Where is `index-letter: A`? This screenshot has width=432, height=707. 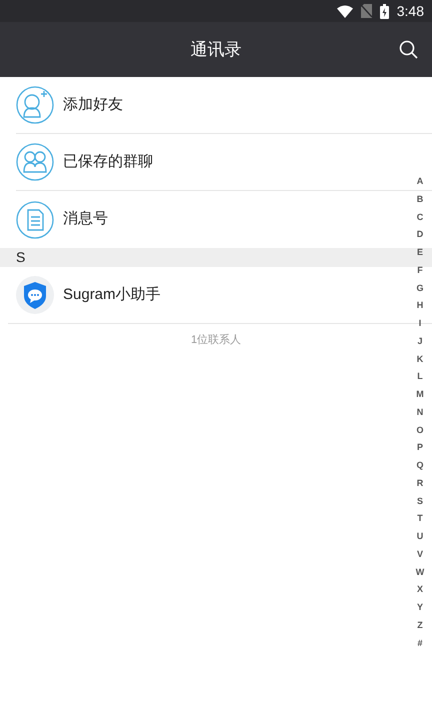
index-letter: A is located at coordinates (420, 182).